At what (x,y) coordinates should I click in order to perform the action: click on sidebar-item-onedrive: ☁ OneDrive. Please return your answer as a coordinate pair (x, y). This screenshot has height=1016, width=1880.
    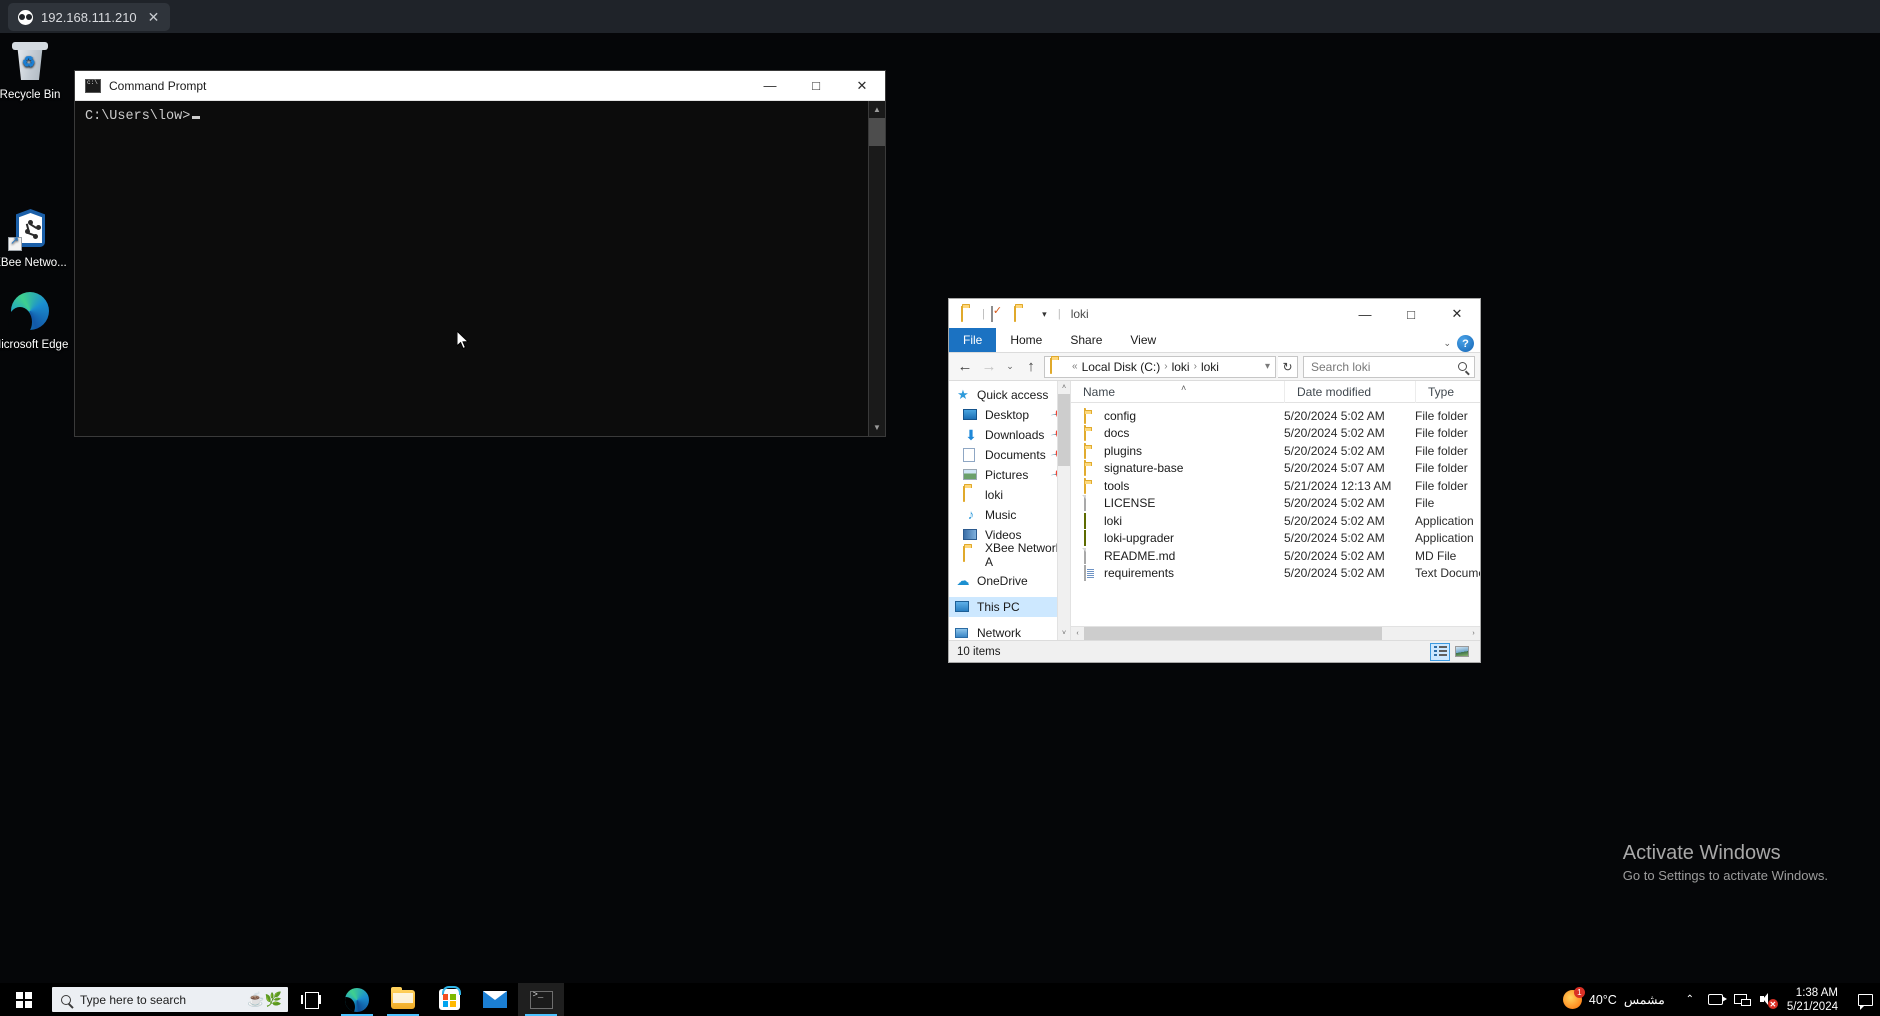
    Looking at the image, I should click on (1009, 581).